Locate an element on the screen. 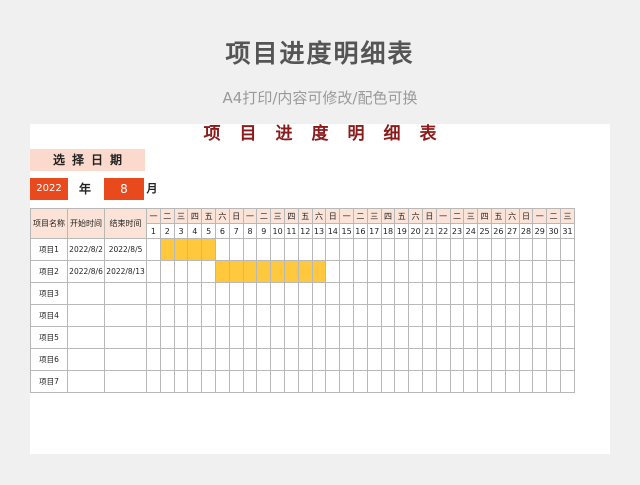  project-name-cell: 项目7 is located at coordinates (49, 381).